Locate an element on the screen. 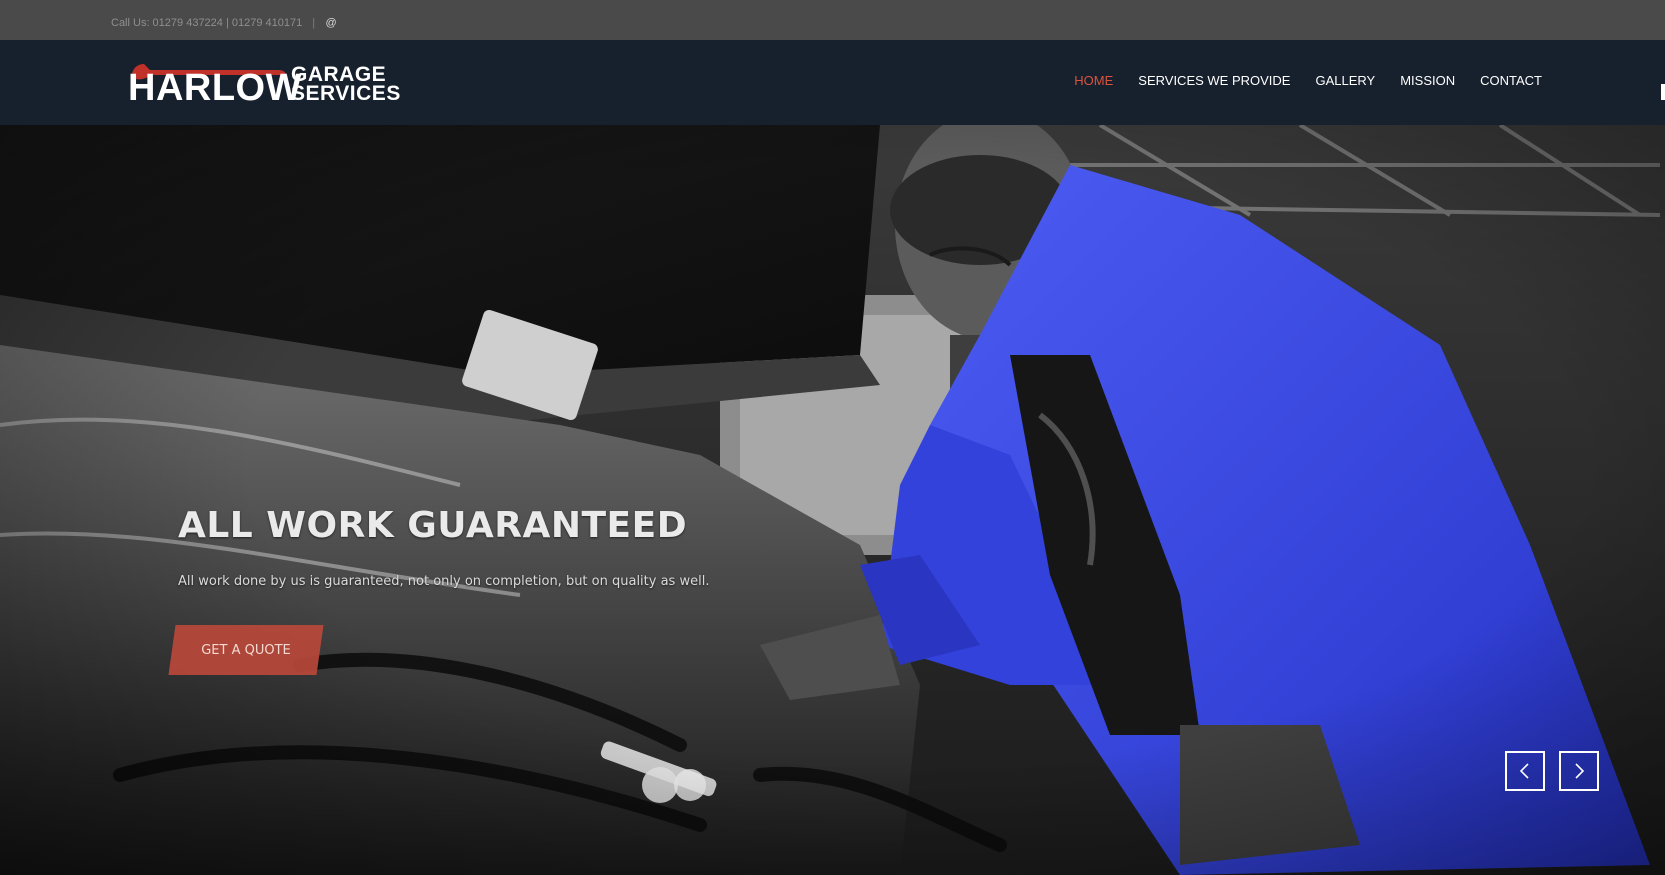  slider-prev-button is located at coordinates (1525, 771).